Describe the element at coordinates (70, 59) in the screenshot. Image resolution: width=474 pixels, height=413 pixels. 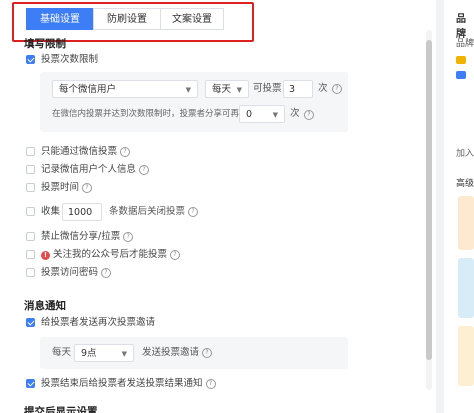
I see `vote-limit-label: 投票次数限制` at that location.